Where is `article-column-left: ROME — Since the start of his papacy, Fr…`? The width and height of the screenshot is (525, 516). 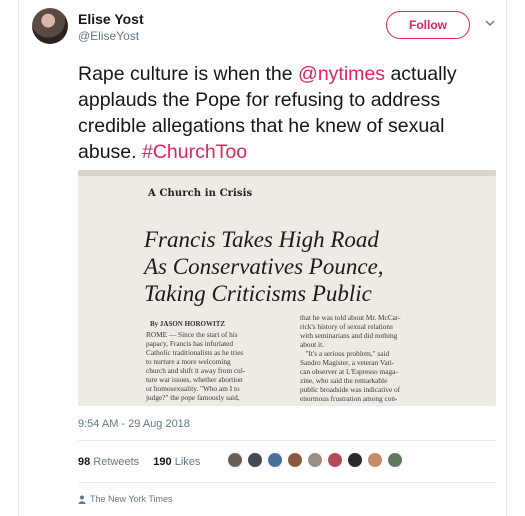 article-column-left: ROME — Since the start of his papacy, Fr… is located at coordinates (196, 366).